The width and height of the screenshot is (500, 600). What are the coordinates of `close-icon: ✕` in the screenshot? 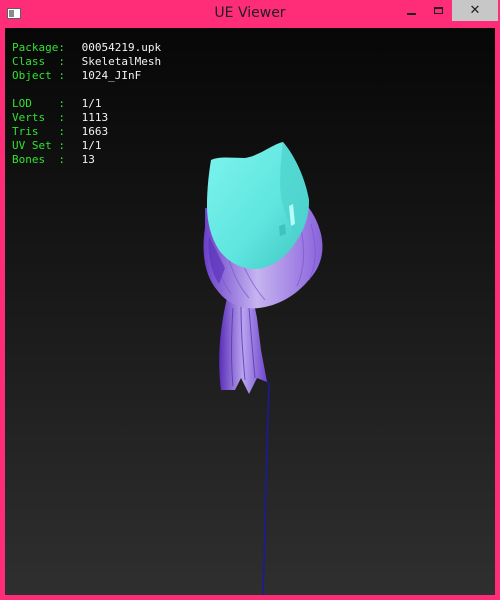 It's located at (475, 10).